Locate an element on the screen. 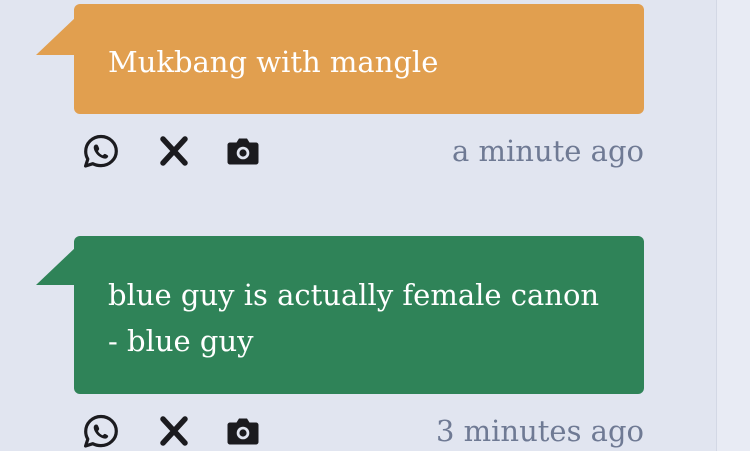 This screenshot has width=750, height=451. message-actions: a minute ago is located at coordinates (362, 151).